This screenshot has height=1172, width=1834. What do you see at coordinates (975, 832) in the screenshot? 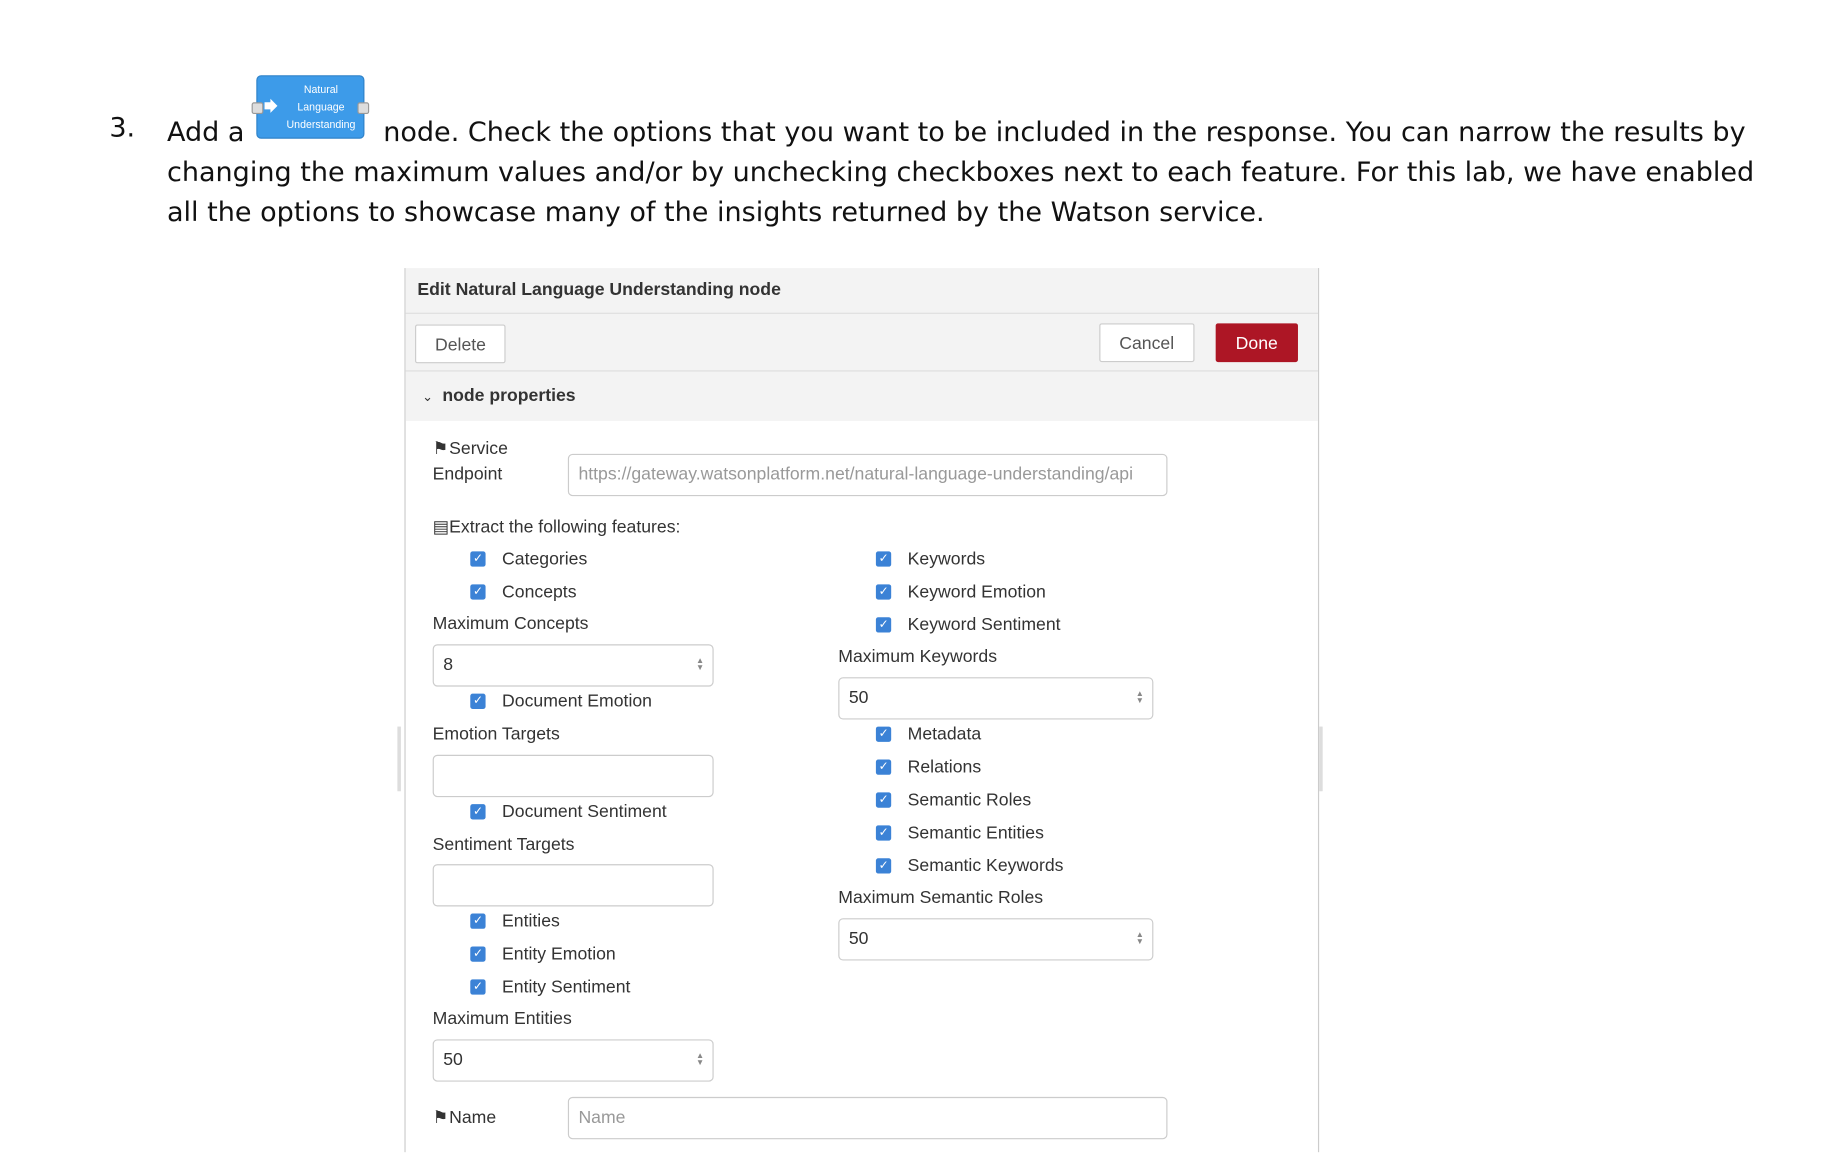
I see `checkbox-label: Semantic Entities` at bounding box center [975, 832].